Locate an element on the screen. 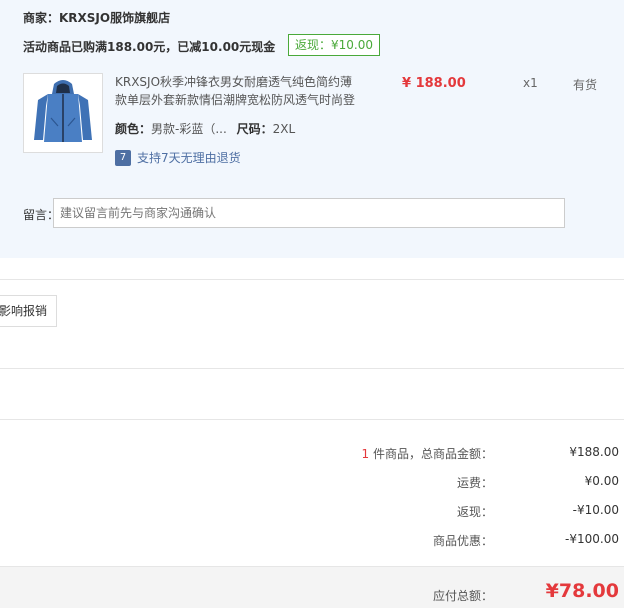 The height and width of the screenshot is (608, 624). payable-label: 应付总额： is located at coordinates (462, 596).